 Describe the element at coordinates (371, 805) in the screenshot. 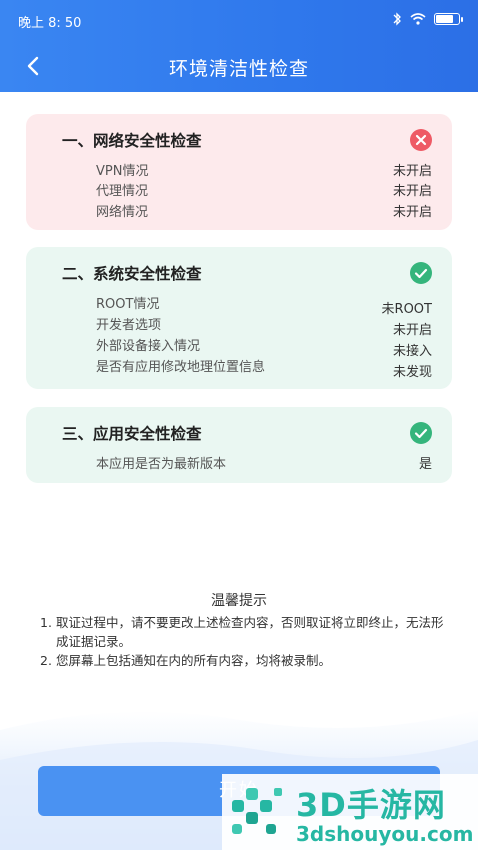

I see `watermark-name: 3D手游网` at that location.